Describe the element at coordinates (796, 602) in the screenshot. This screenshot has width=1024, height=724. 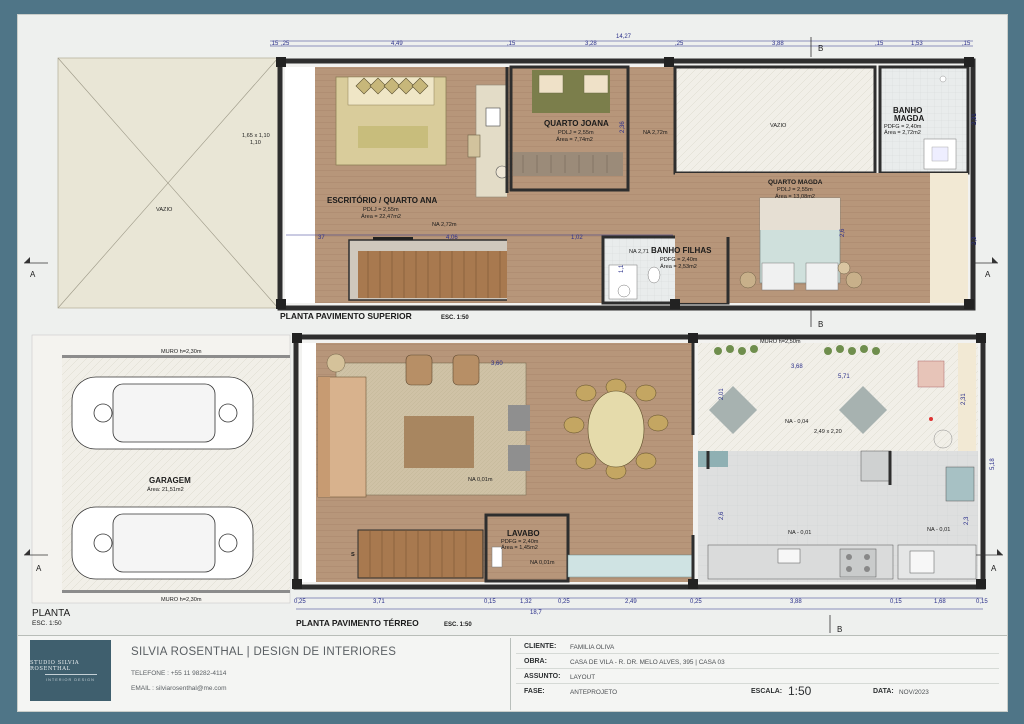
I see `dim-ground-4: 3,88` at that location.